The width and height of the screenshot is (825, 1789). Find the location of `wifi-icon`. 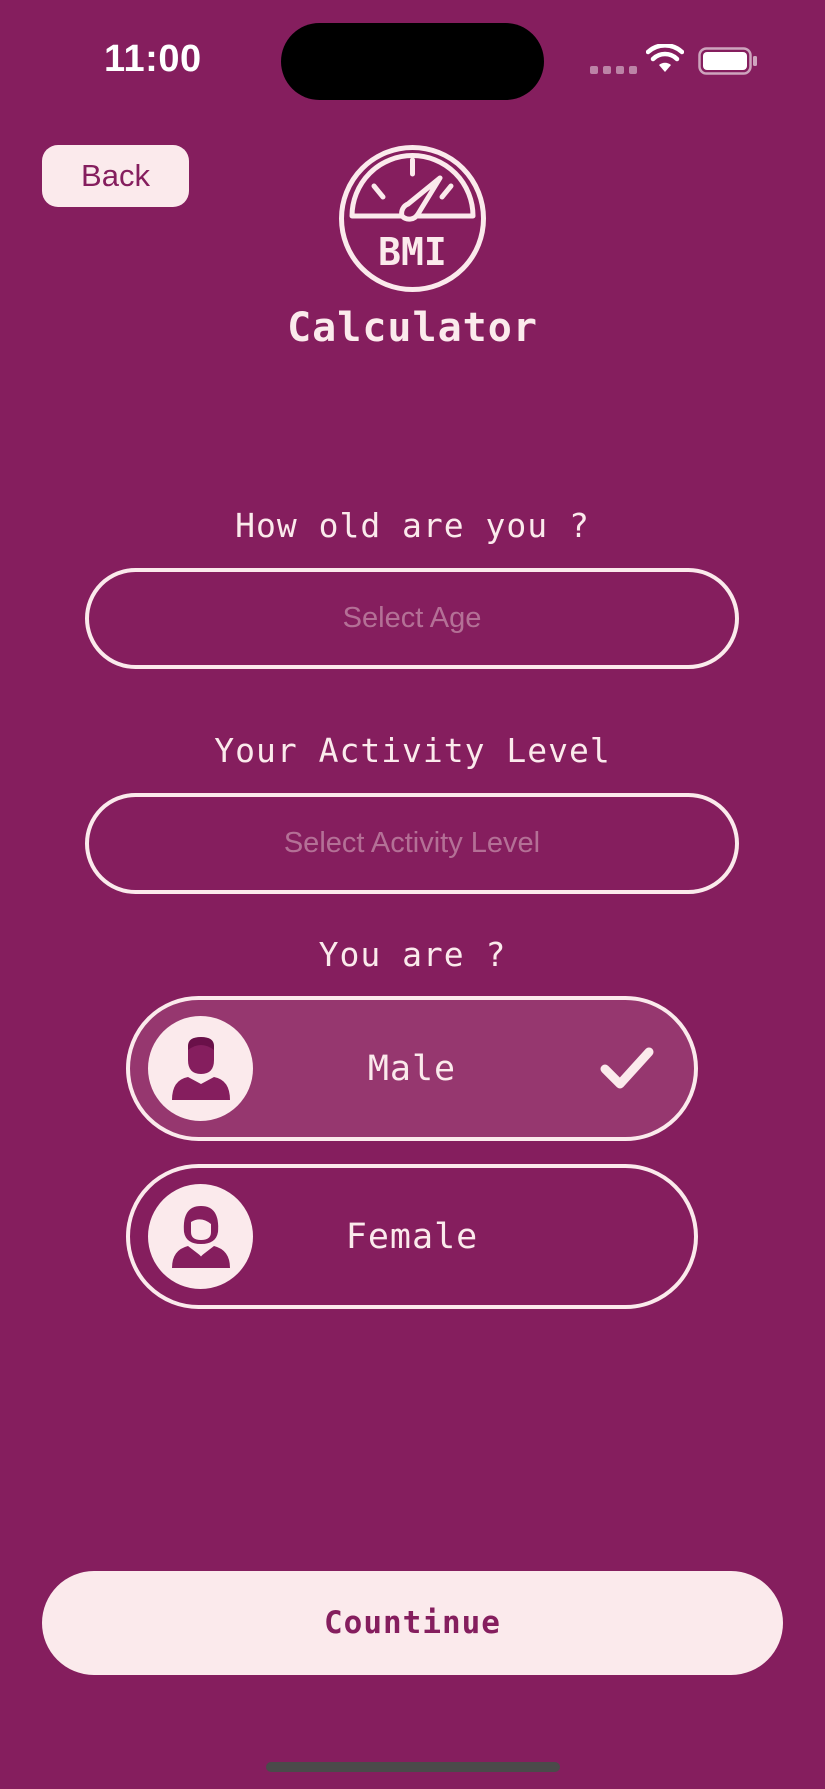

wifi-icon is located at coordinates (665, 58).